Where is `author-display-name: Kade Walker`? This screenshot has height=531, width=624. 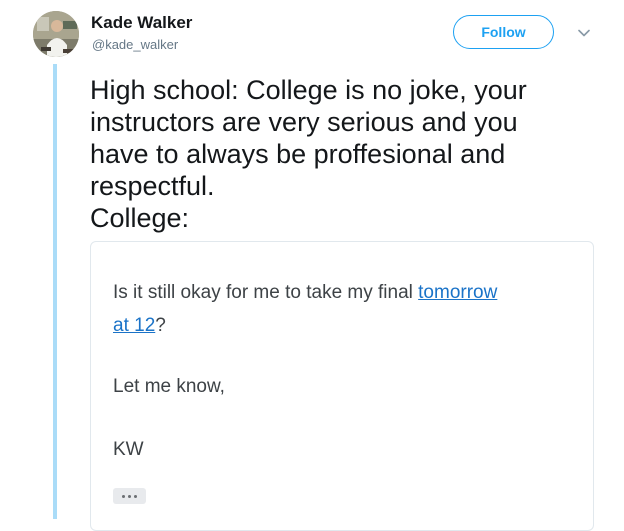
author-display-name: Kade Walker is located at coordinates (141, 23).